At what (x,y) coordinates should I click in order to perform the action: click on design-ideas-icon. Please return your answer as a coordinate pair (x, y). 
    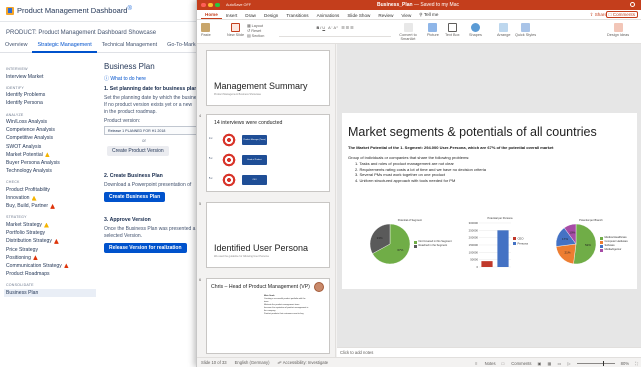
    Looking at the image, I should click on (618, 27).